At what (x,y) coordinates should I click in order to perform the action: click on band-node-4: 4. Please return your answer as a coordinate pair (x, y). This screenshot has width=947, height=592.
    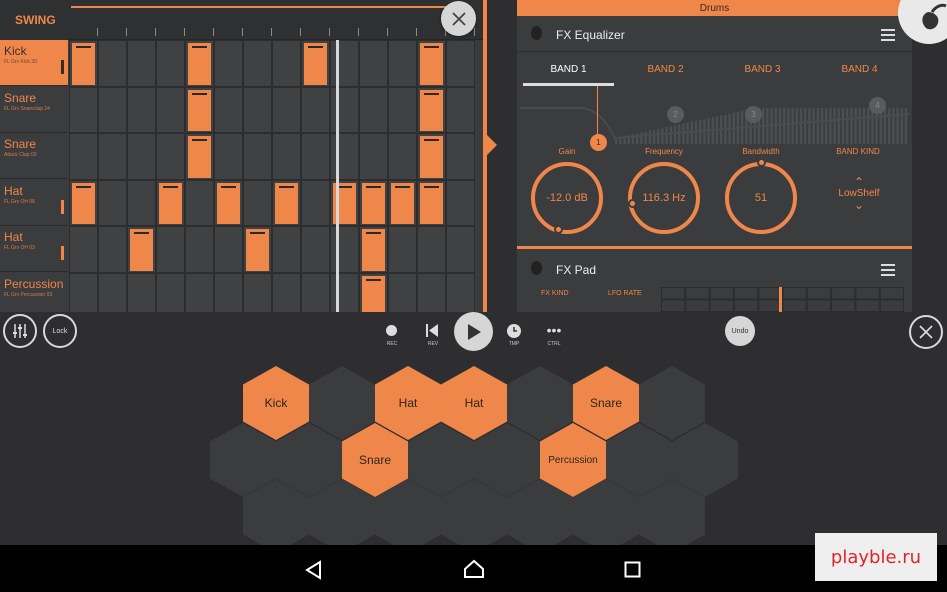
    Looking at the image, I should click on (877, 105).